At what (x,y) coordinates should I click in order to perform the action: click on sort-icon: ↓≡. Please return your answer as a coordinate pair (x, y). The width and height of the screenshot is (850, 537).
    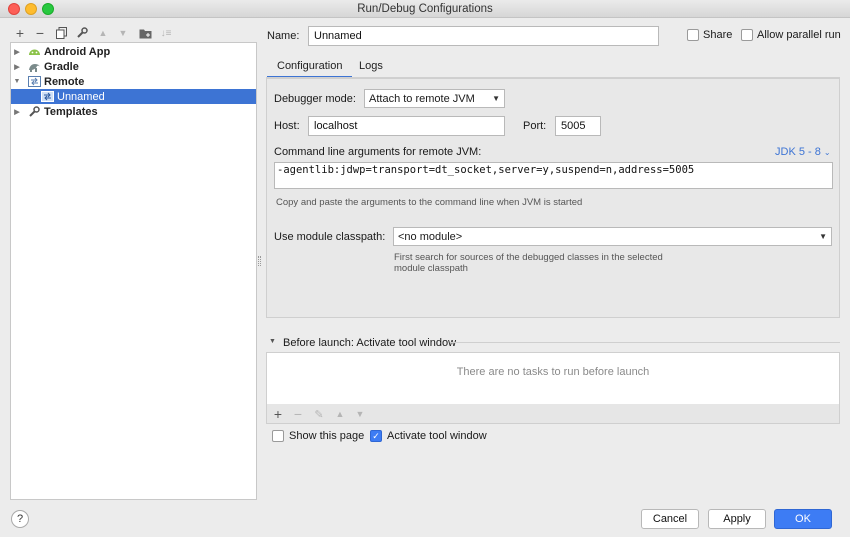
    Looking at the image, I should click on (166, 33).